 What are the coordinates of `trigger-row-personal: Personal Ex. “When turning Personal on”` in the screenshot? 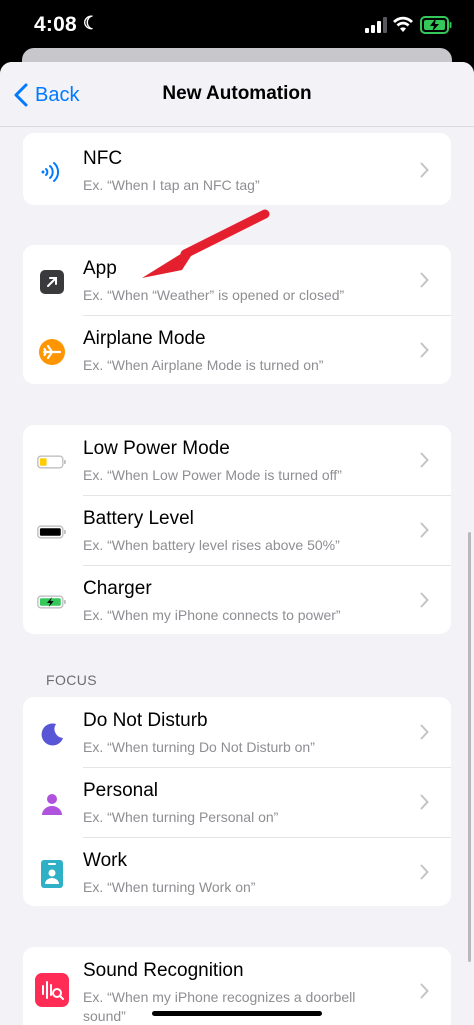 It's located at (237, 802).